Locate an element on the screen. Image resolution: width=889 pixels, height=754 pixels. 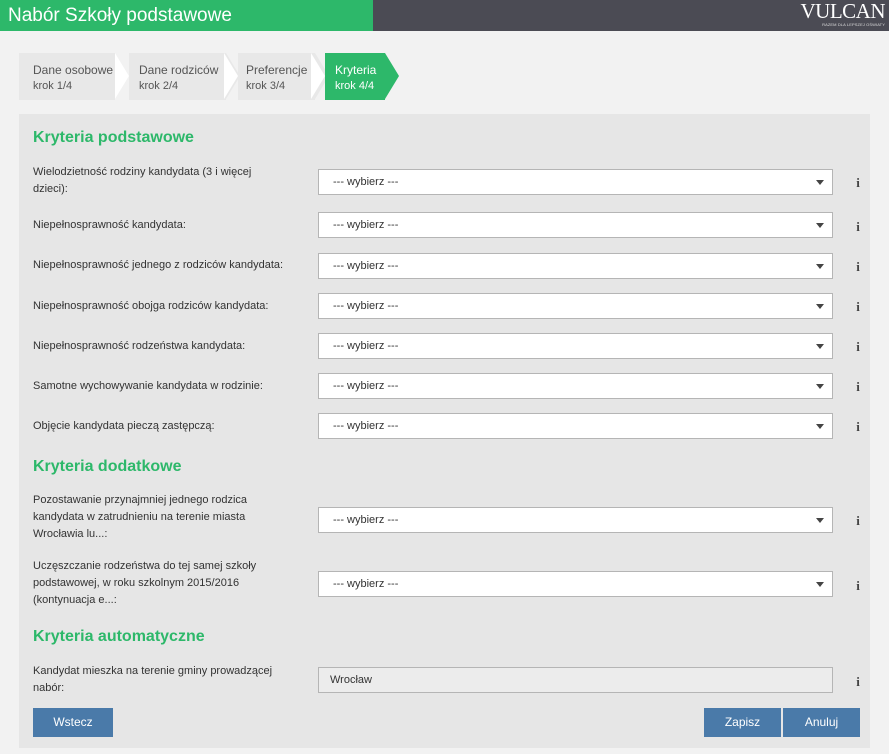
siblings-disability-select: --- wybierz --- is located at coordinates (575, 346).